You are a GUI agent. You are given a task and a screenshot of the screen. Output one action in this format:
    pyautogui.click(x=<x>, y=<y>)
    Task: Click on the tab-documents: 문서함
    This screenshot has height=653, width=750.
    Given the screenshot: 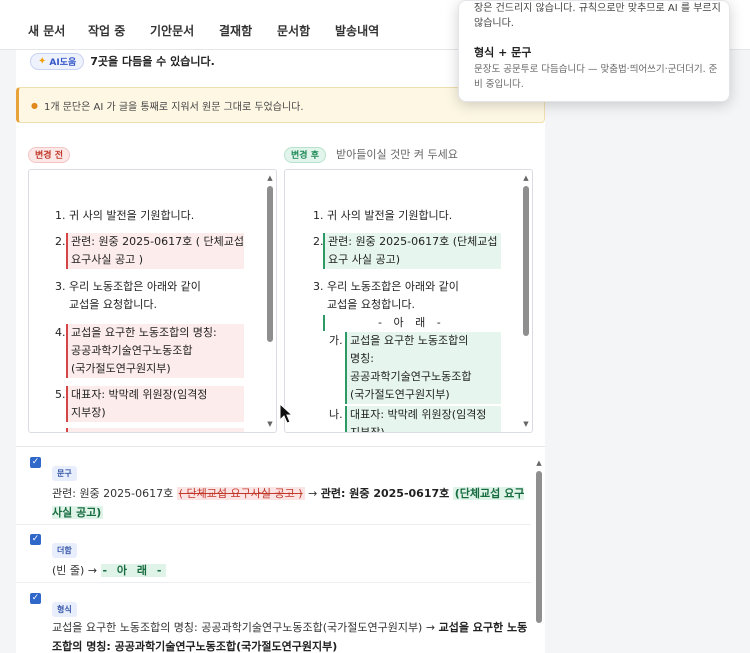 What is the action you would take?
    pyautogui.click(x=293, y=30)
    